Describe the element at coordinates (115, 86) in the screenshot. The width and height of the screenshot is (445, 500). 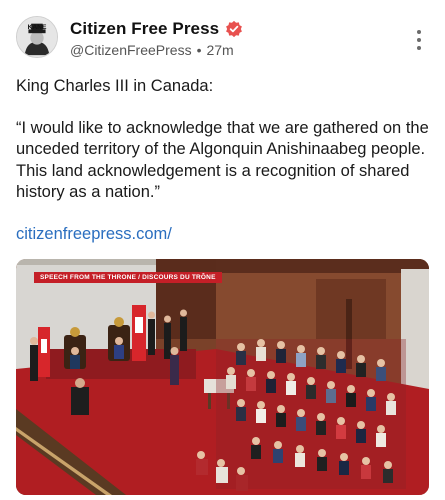
I see `post-text-intro: King Charles III in Canada:` at that location.